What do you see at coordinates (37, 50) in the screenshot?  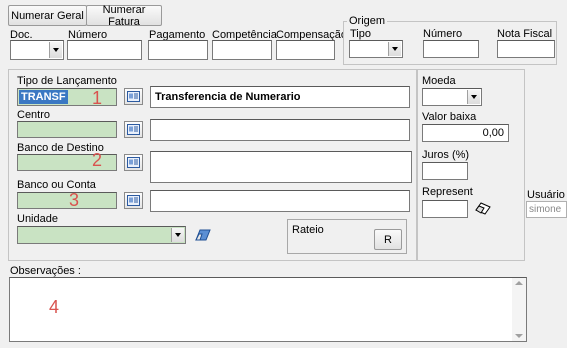 I see `doc-select` at bounding box center [37, 50].